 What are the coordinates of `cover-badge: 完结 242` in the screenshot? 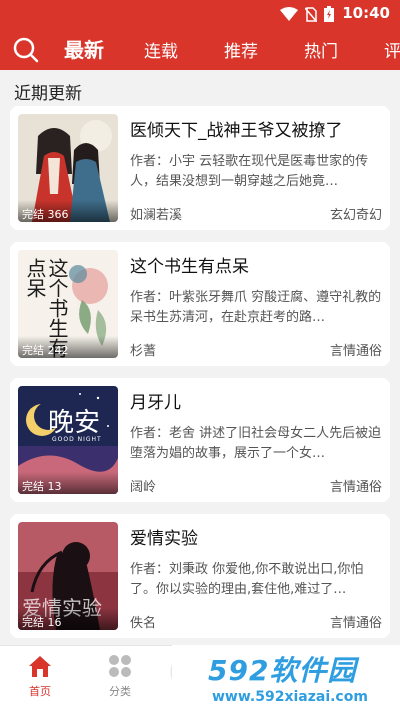 It's located at (68, 347).